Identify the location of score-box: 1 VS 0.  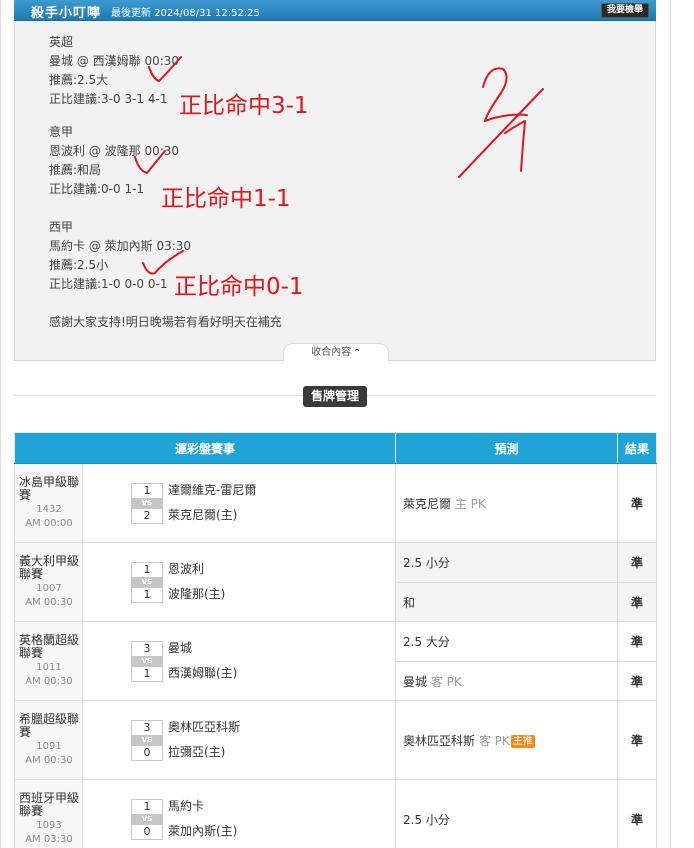
(147, 819).